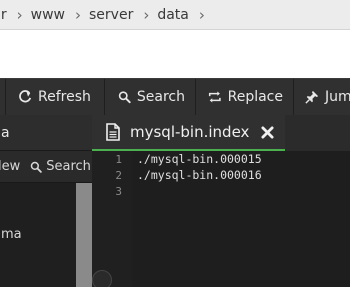 This screenshot has height=287, width=350. I want to click on refresh-label: Refresh, so click(64, 97).